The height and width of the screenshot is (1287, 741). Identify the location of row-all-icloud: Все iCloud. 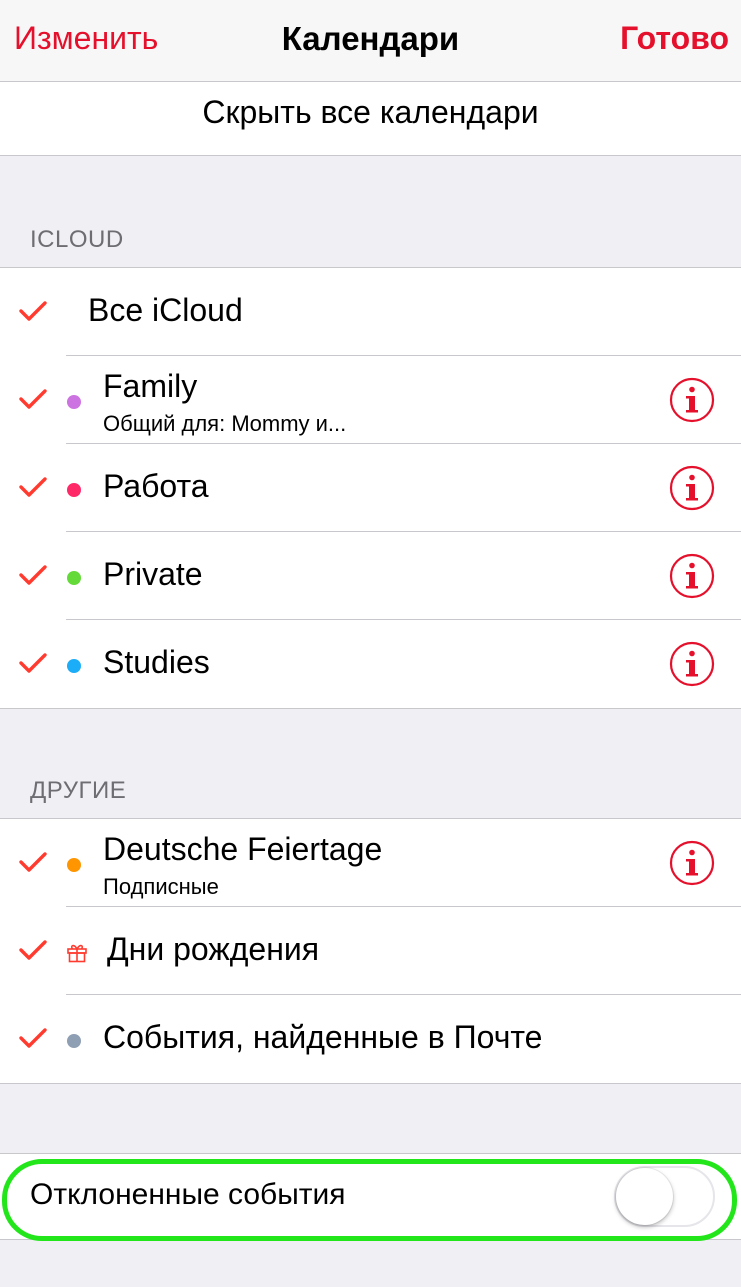
(370, 312).